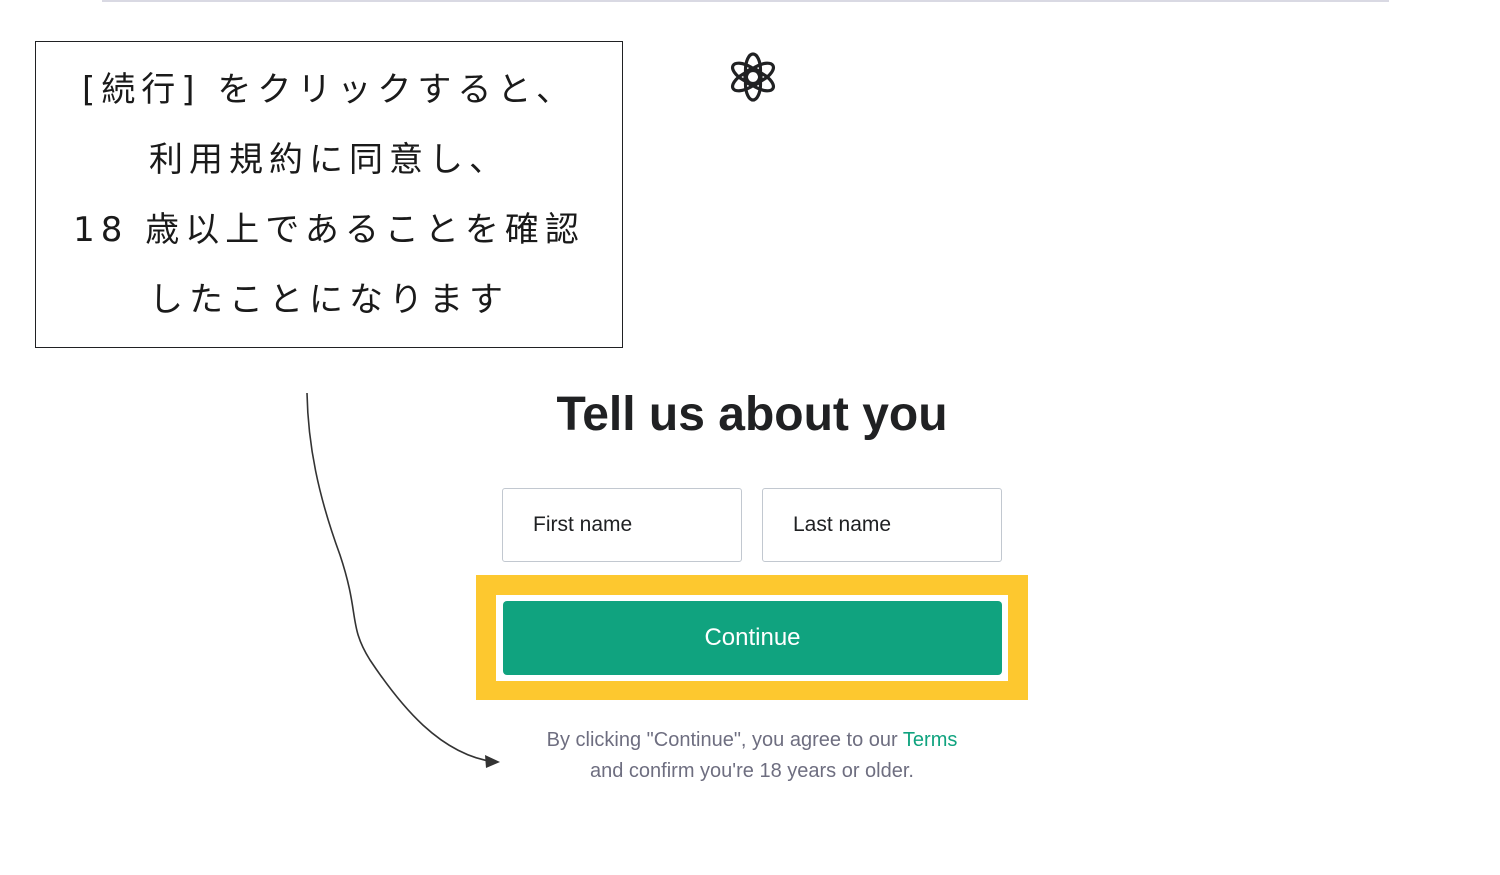  Describe the element at coordinates (752, 771) in the screenshot. I see `legal-suffix: and confirm you're 18 years or older.` at that location.